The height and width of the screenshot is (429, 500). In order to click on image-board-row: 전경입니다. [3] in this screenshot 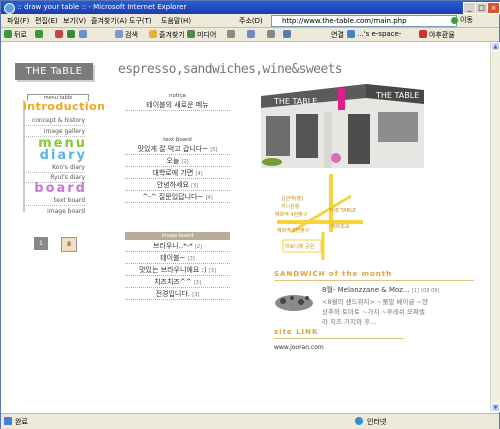, I will do `click(177, 294)`.